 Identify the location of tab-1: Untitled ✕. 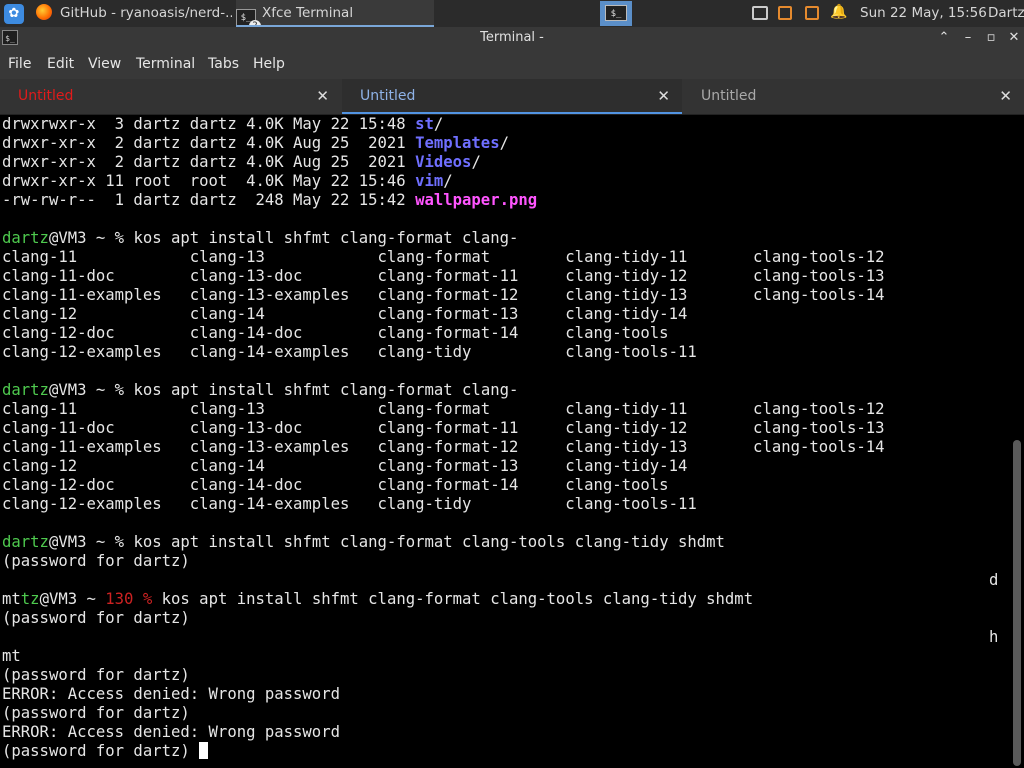
(170, 96).